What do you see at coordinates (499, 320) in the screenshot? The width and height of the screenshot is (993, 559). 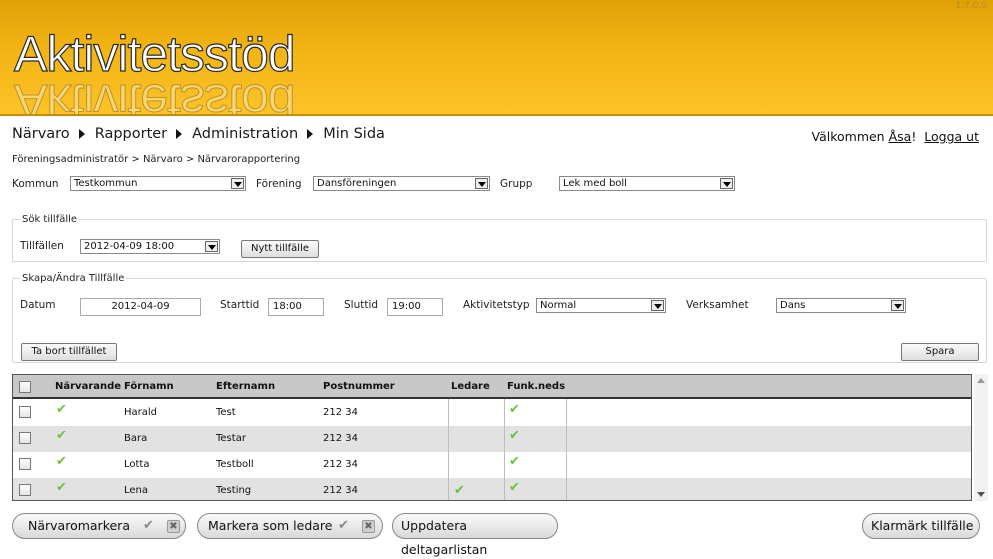 I see `edit-panel` at bounding box center [499, 320].